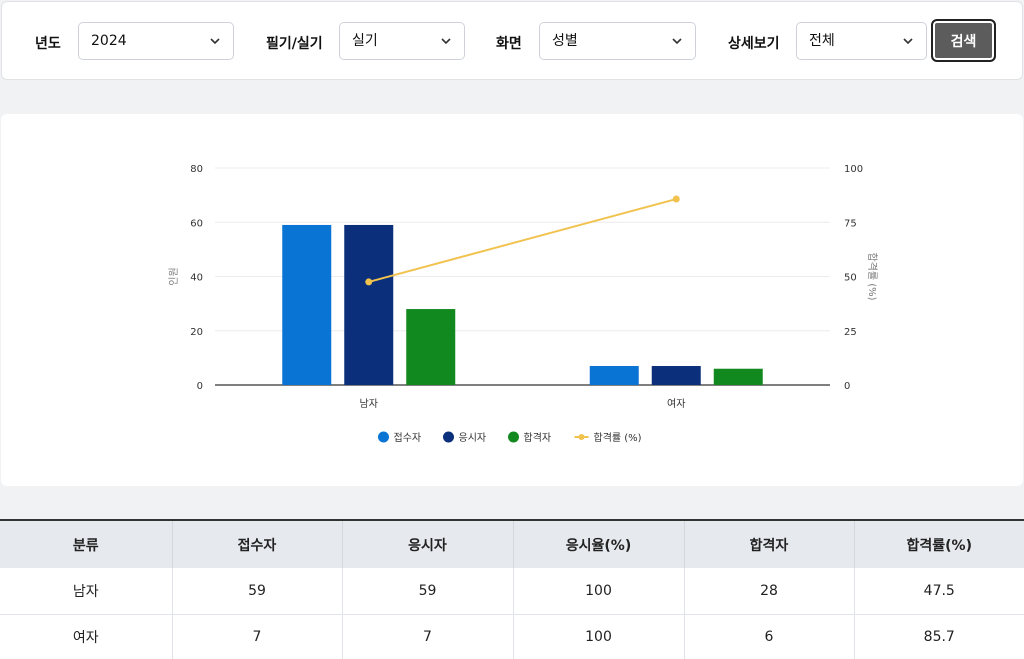 The height and width of the screenshot is (659, 1024). I want to click on y2-tick-label: 100, so click(853, 169).